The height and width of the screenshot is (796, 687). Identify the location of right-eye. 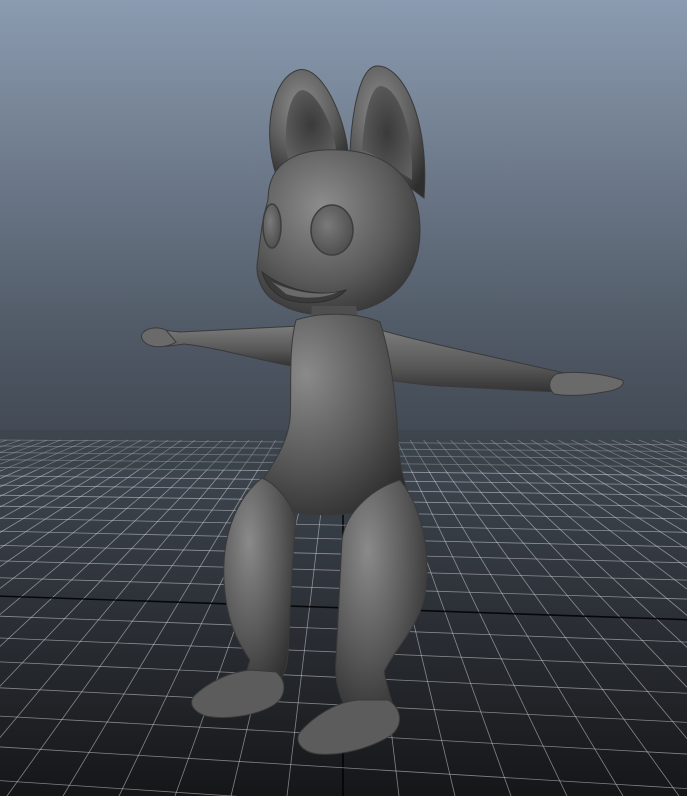
(332, 230).